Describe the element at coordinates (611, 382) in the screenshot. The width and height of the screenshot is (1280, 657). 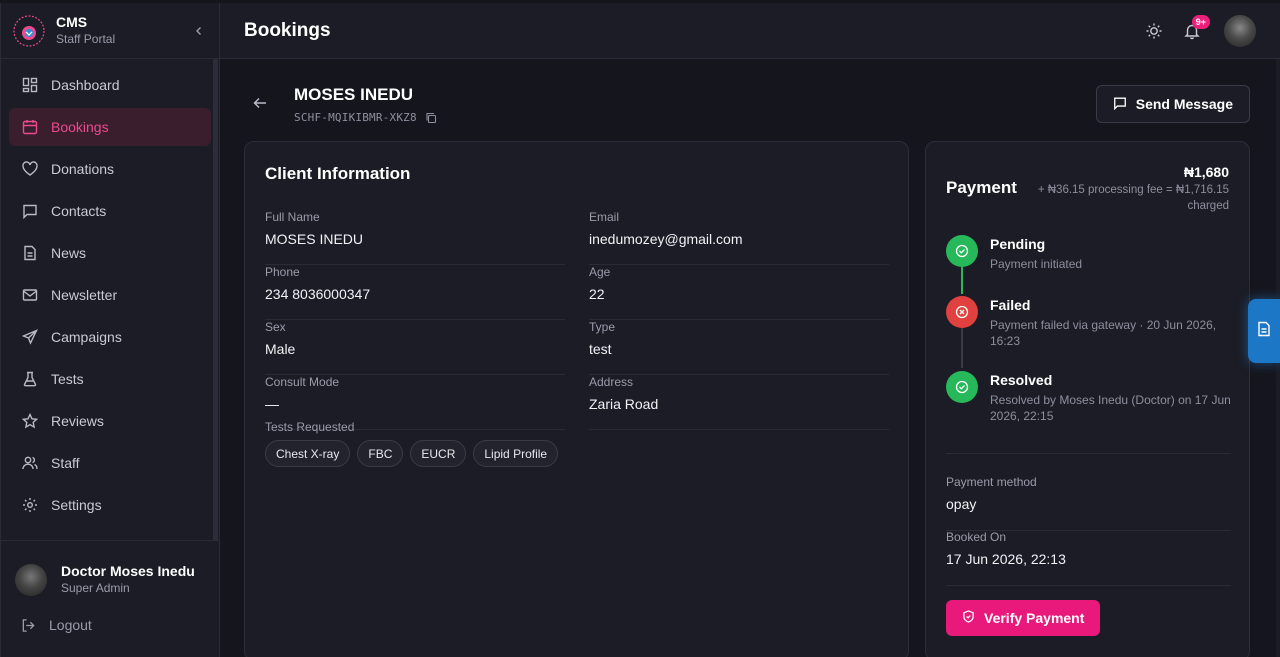
I see `field-label: Address` at that location.